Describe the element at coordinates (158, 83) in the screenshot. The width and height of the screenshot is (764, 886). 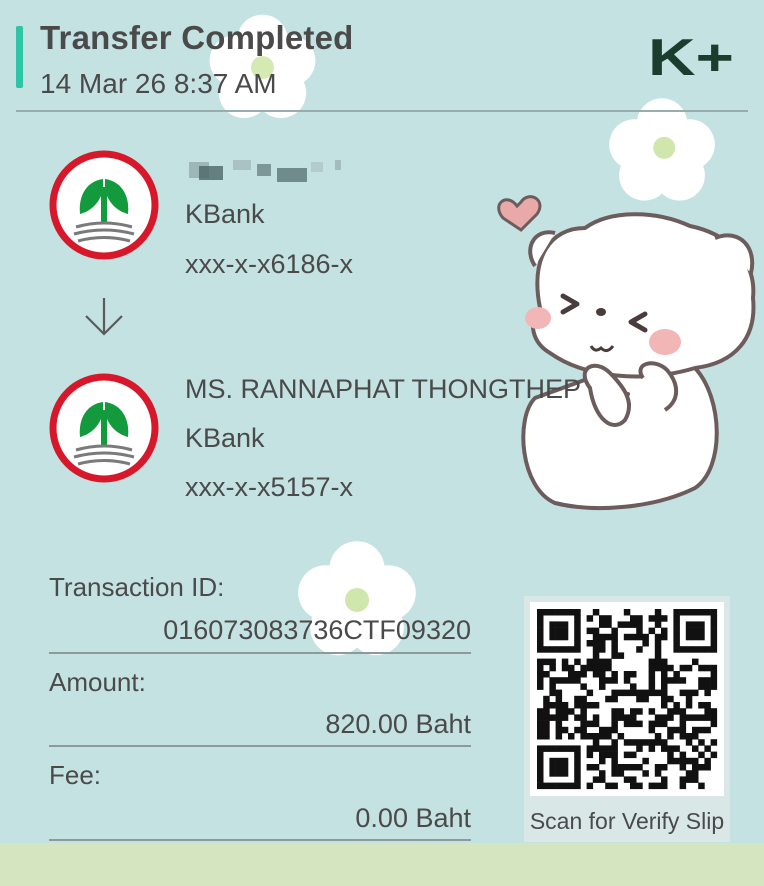
I see `transfer-datetime: 14 Mar 26 8:37 AM` at that location.